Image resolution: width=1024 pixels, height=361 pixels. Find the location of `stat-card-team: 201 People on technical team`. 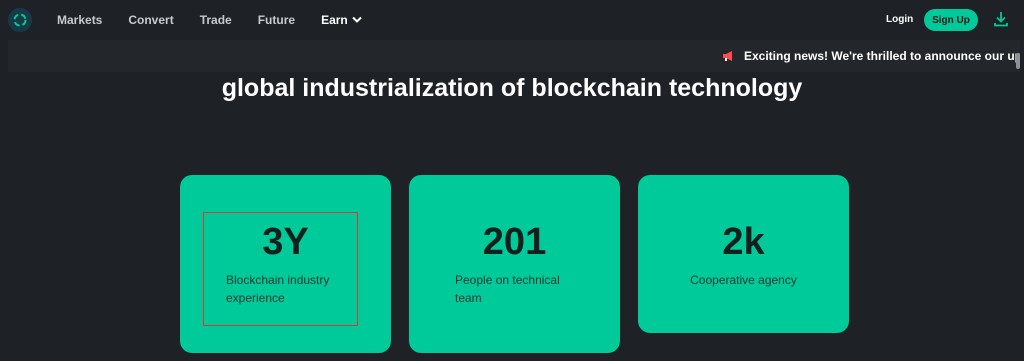

stat-card-team: 201 People on technical team is located at coordinates (514, 264).